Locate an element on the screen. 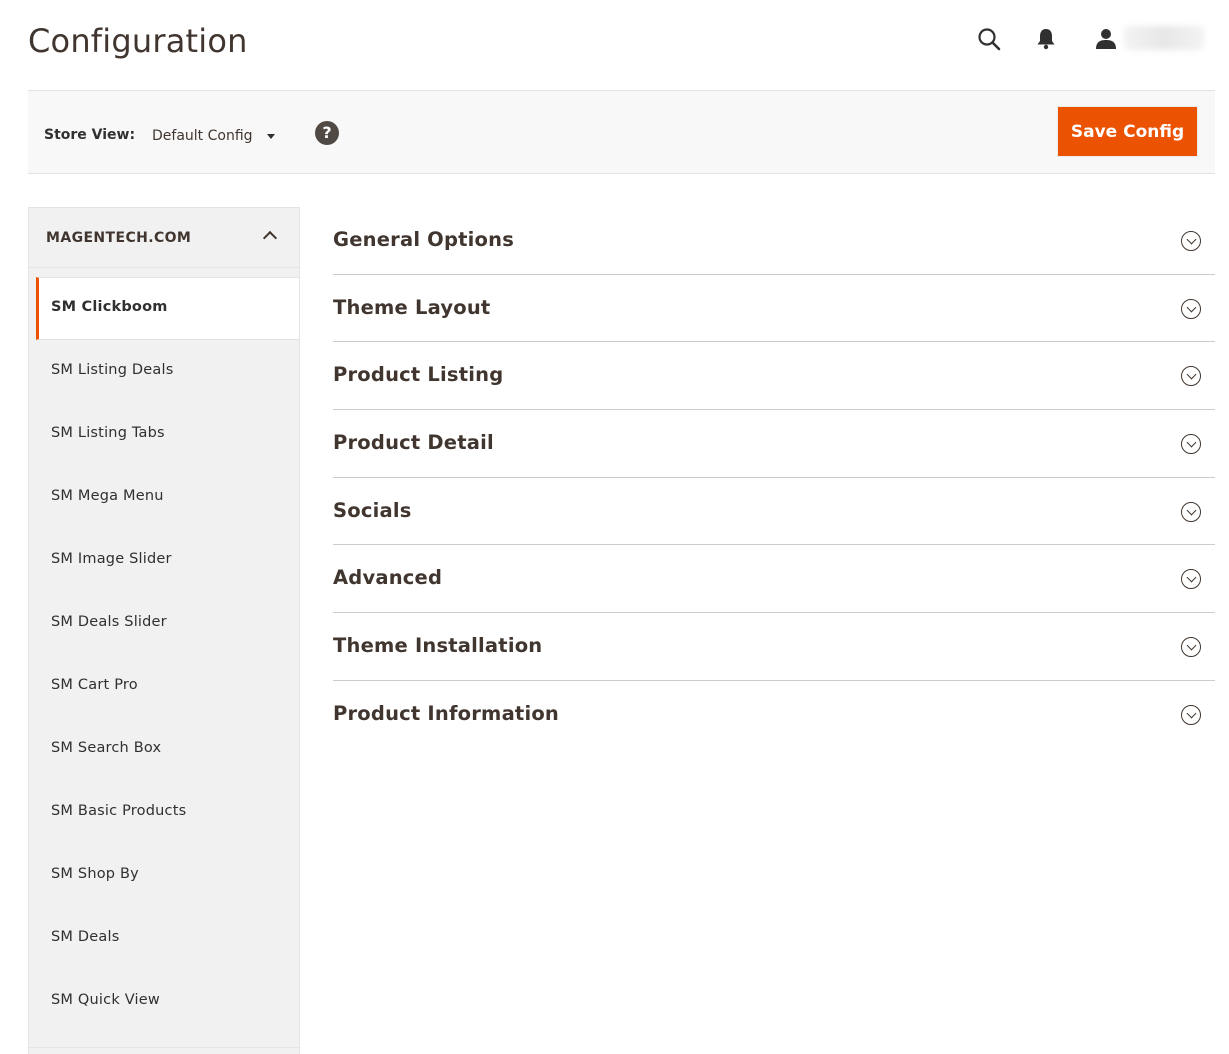 Image resolution: width=1229 pixels, height=1054 pixels. section-product-listing: Product Listing is located at coordinates (774, 376).